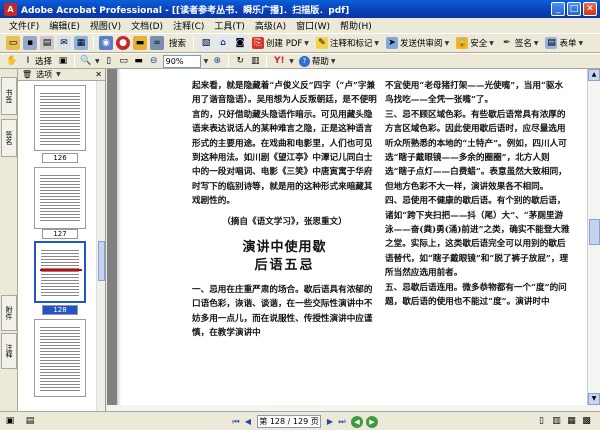 This screenshot has width=600, height=430. I want to click on tab-bookmarks: 书签, so click(9, 96).